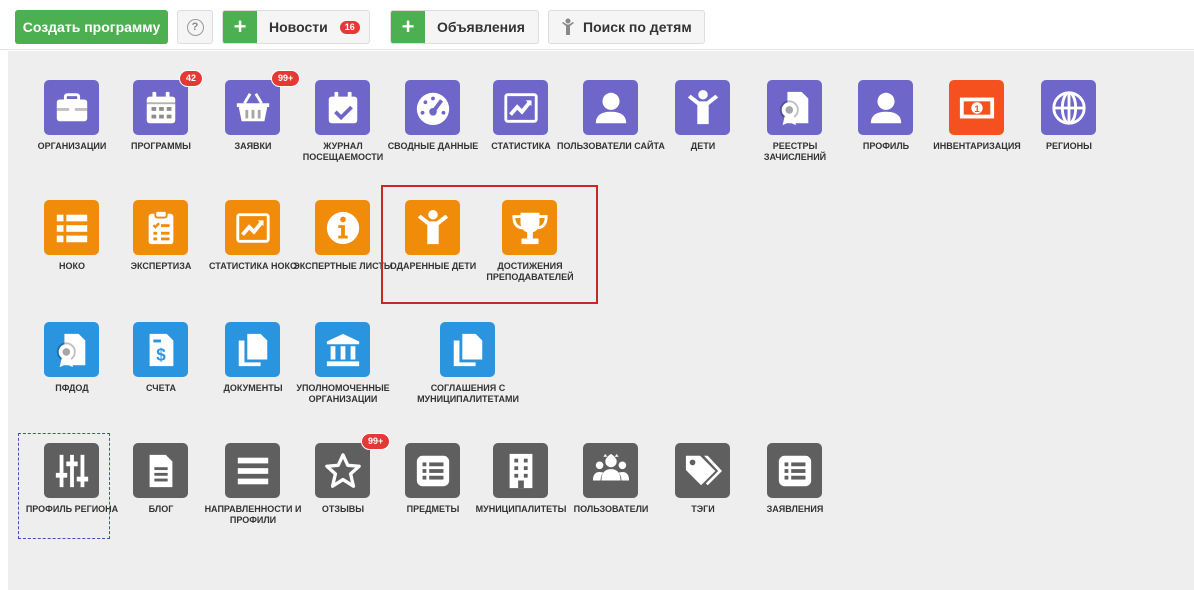 Image resolution: width=1194 pixels, height=590 pixels. I want to click on invoice-icon: $, so click(160, 349).